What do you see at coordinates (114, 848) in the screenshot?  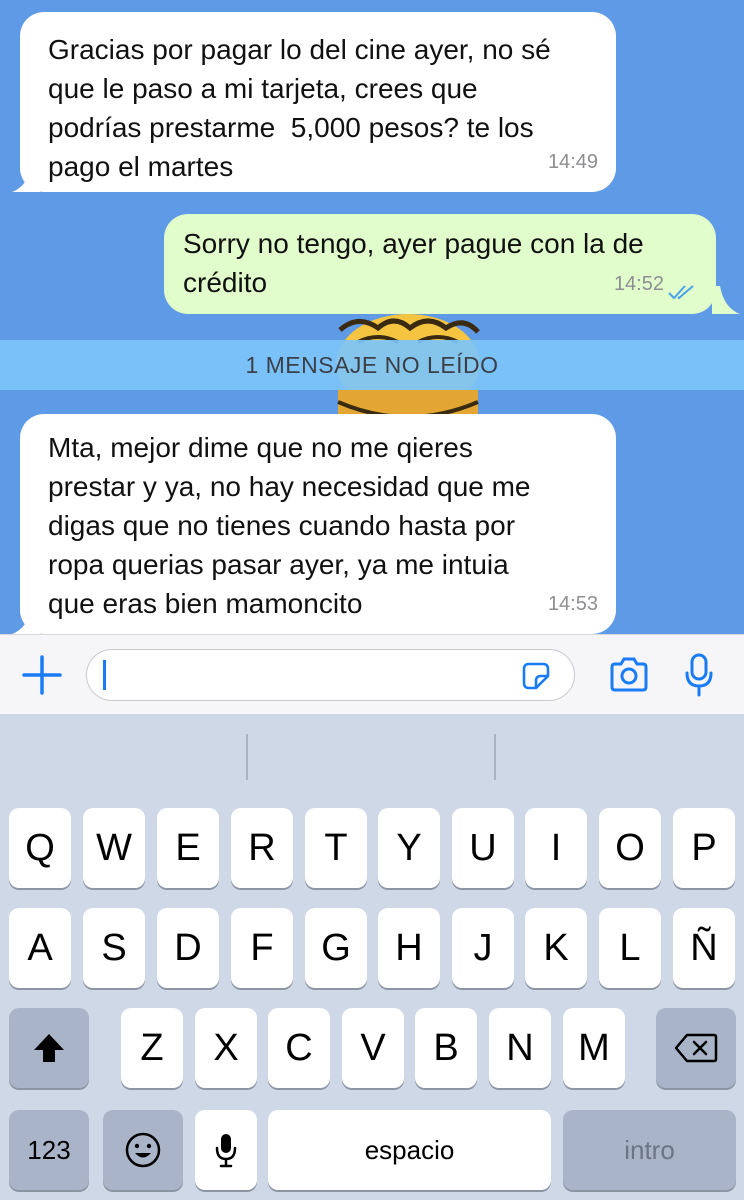 I see `key-w: W` at bounding box center [114, 848].